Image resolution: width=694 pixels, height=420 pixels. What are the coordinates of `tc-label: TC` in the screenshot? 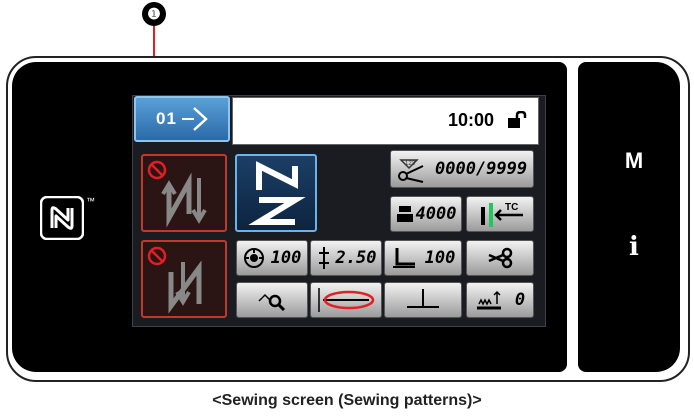 It's located at (511, 207).